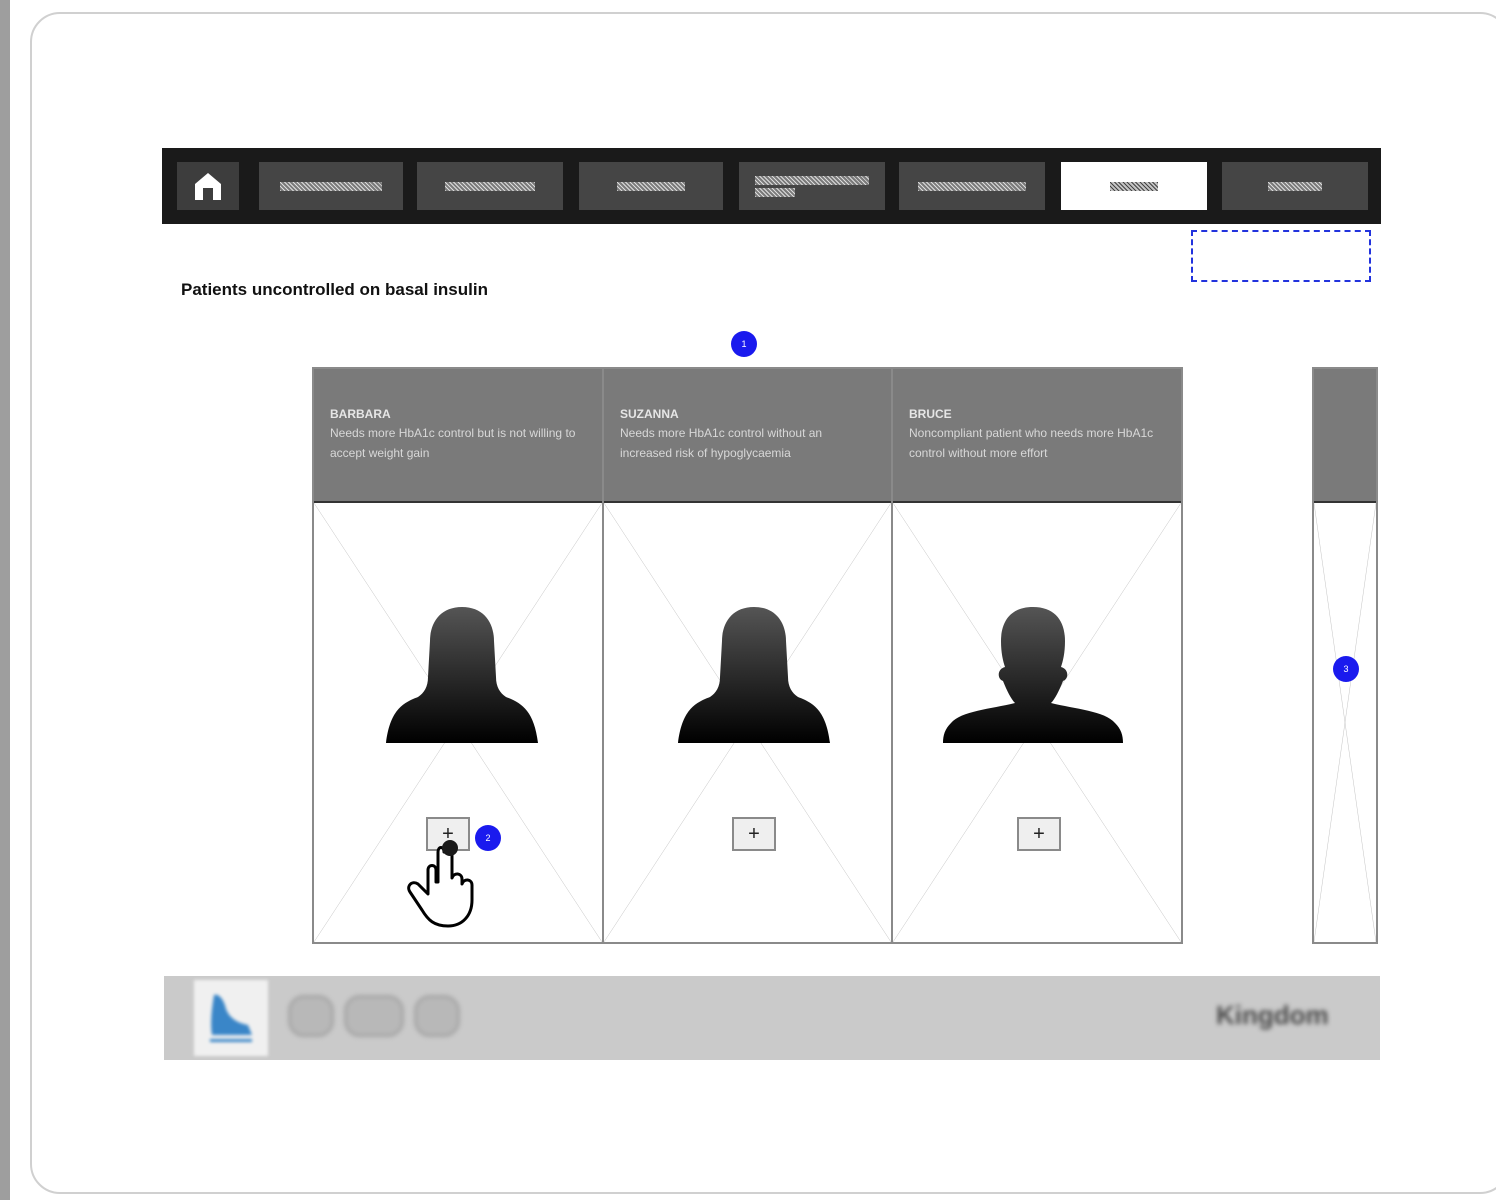 This screenshot has width=1496, height=1200. I want to click on patient-name: BARBARA, so click(360, 414).